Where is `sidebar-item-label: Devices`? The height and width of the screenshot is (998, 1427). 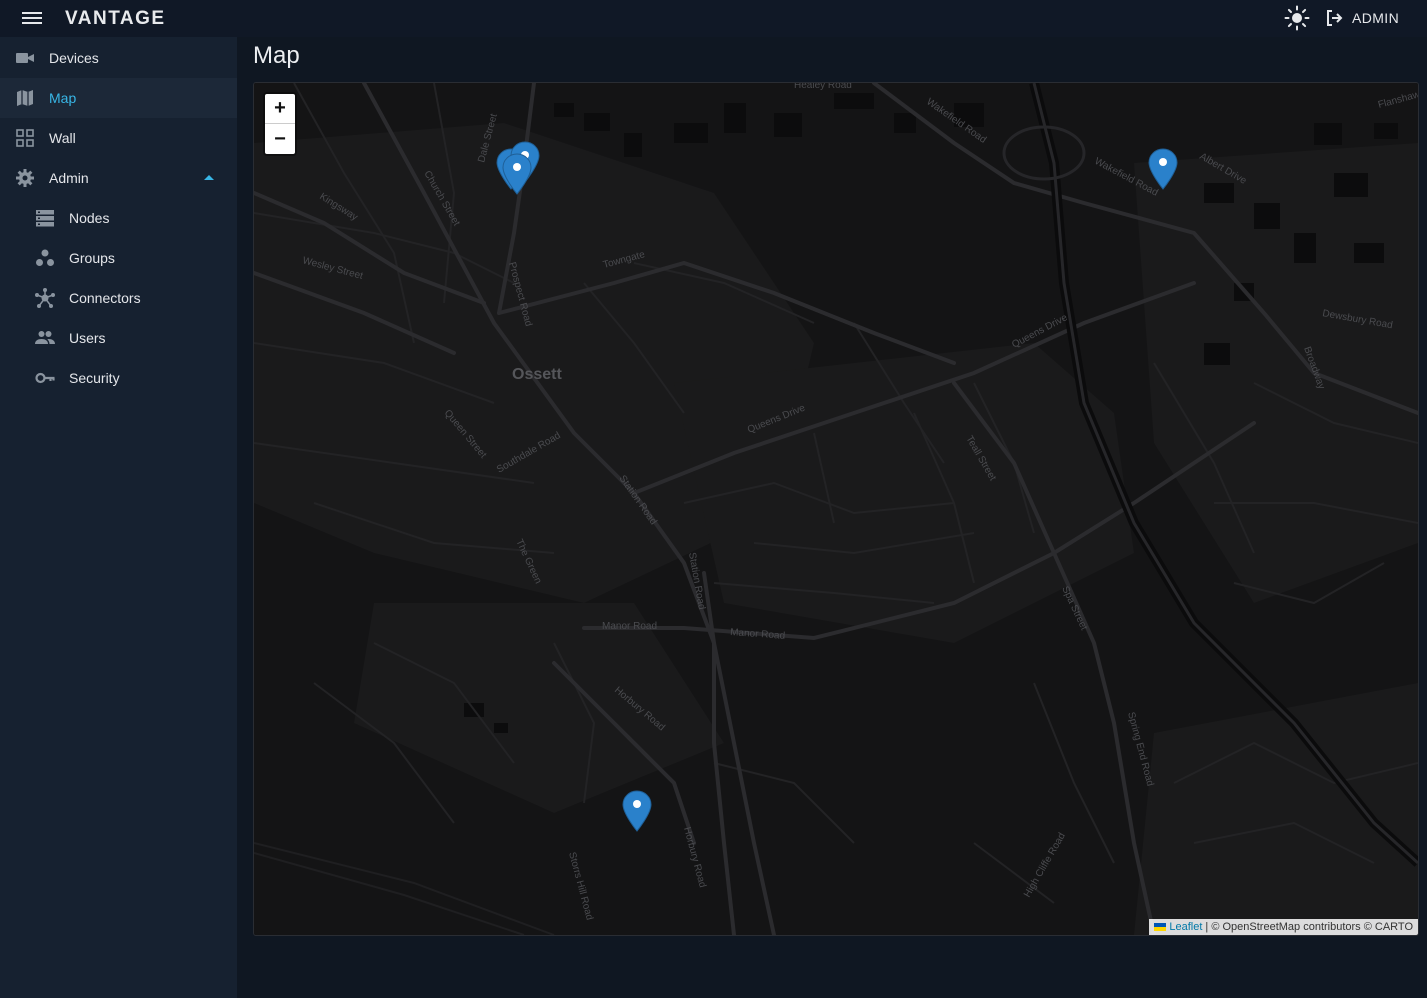
sidebar-item-label: Devices is located at coordinates (74, 58).